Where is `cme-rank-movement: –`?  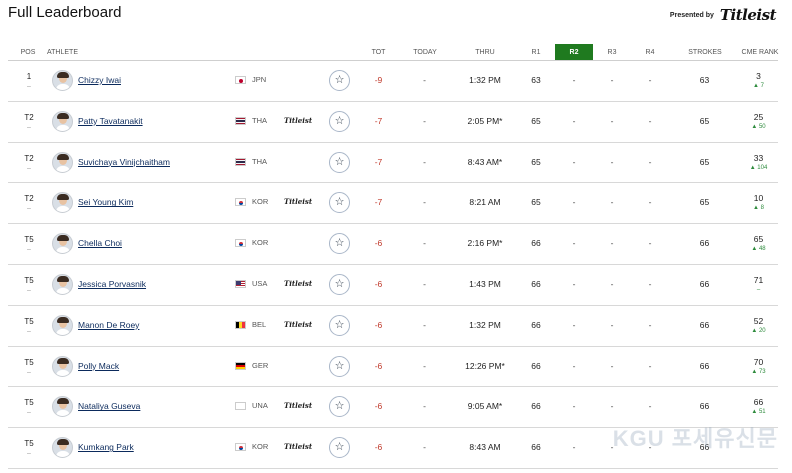 cme-rank-movement: – is located at coordinates (758, 290).